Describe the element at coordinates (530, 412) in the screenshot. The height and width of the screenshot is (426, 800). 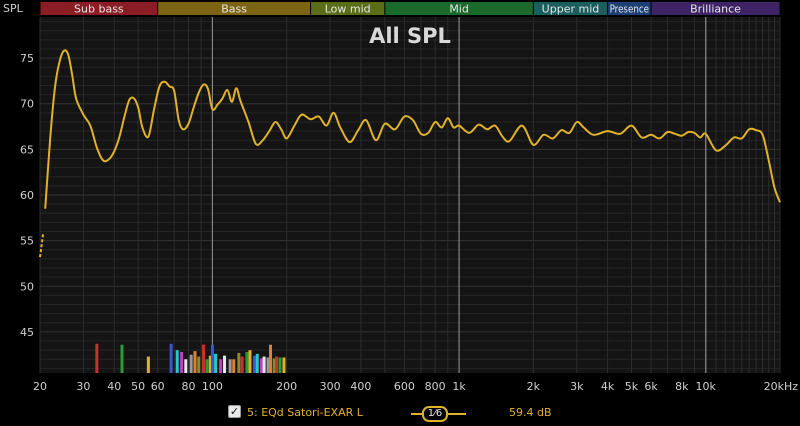
I see `series-level-readout: 59.4 dB` at that location.